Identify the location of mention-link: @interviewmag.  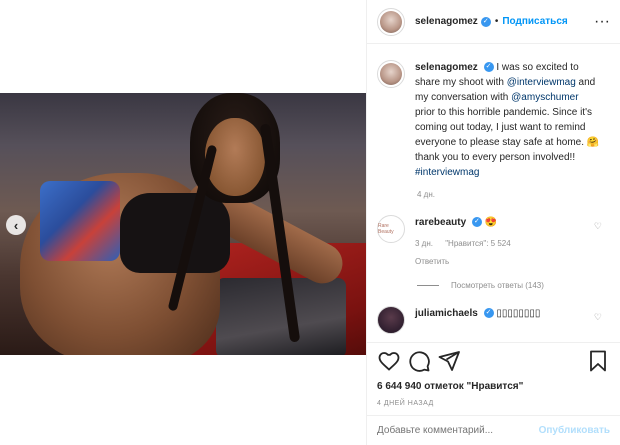
(541, 82).